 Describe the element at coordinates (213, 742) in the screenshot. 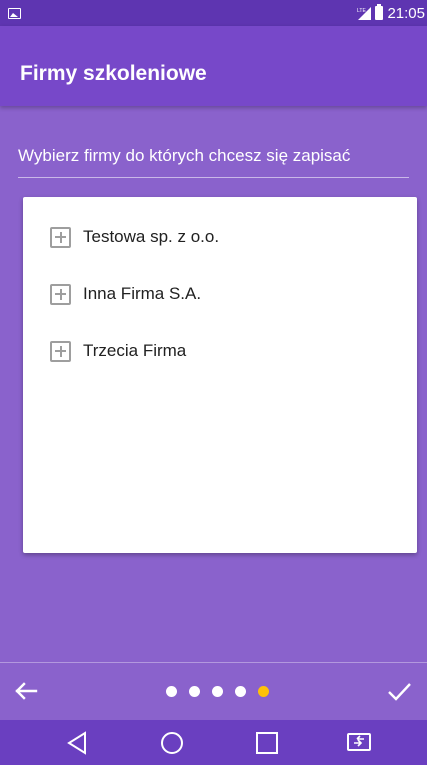

I see `system-nav-bar` at that location.